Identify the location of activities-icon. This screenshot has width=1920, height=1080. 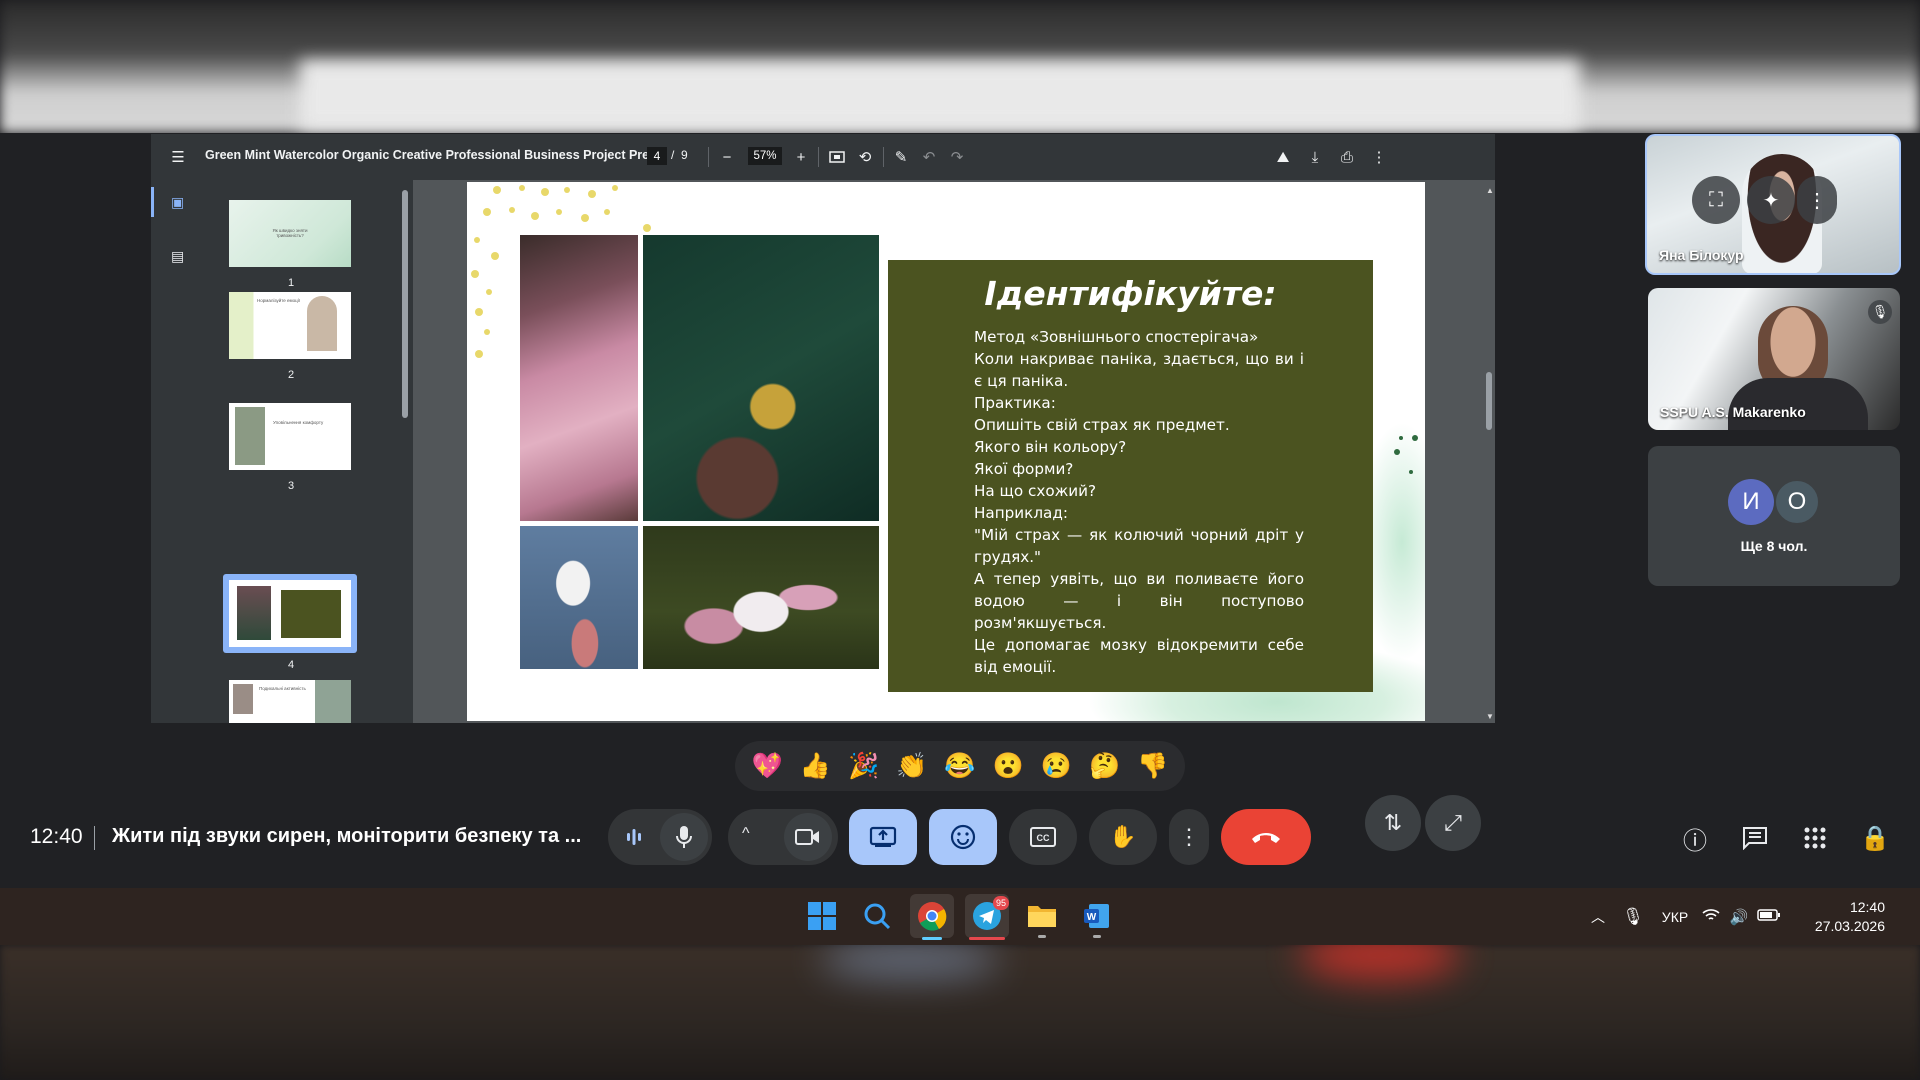
(1815, 838).